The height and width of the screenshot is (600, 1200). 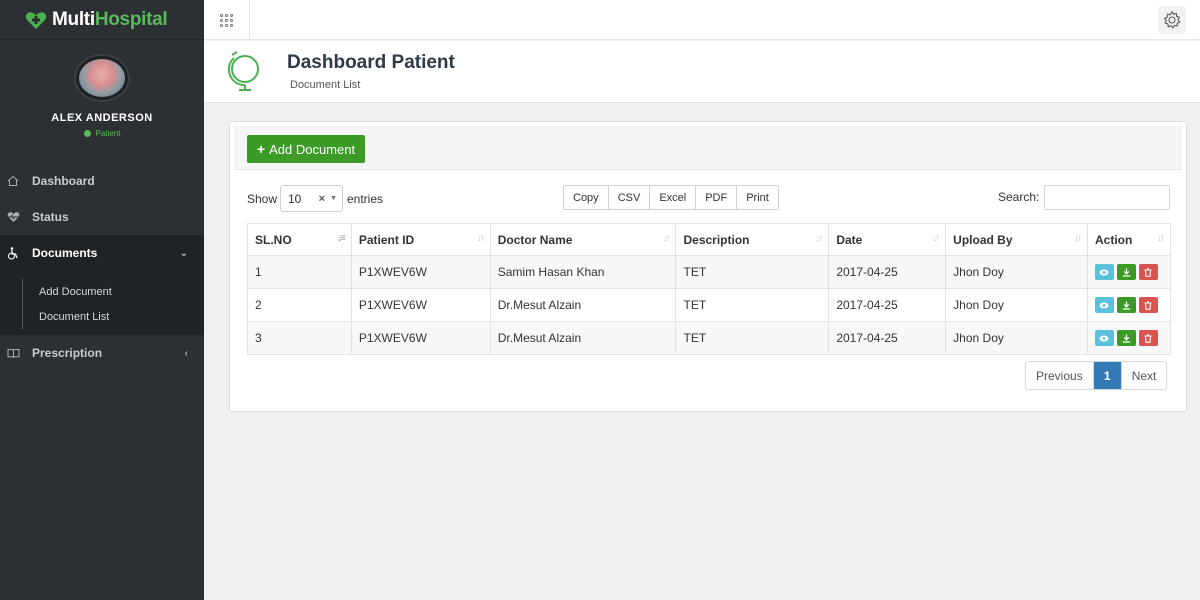 What do you see at coordinates (583, 239) in the screenshot?
I see `column-header-doctor-name: Doctor Name ↓↑` at bounding box center [583, 239].